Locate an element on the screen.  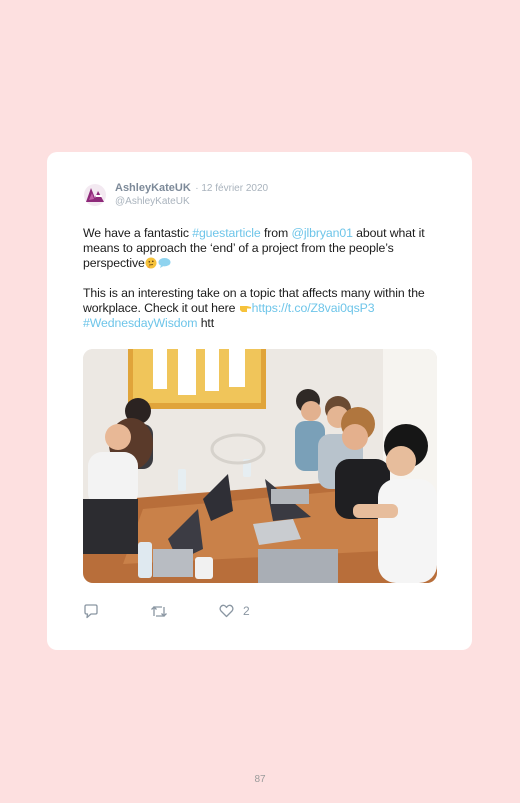
author-handle: @AshleyKateUK is located at coordinates (191, 201).